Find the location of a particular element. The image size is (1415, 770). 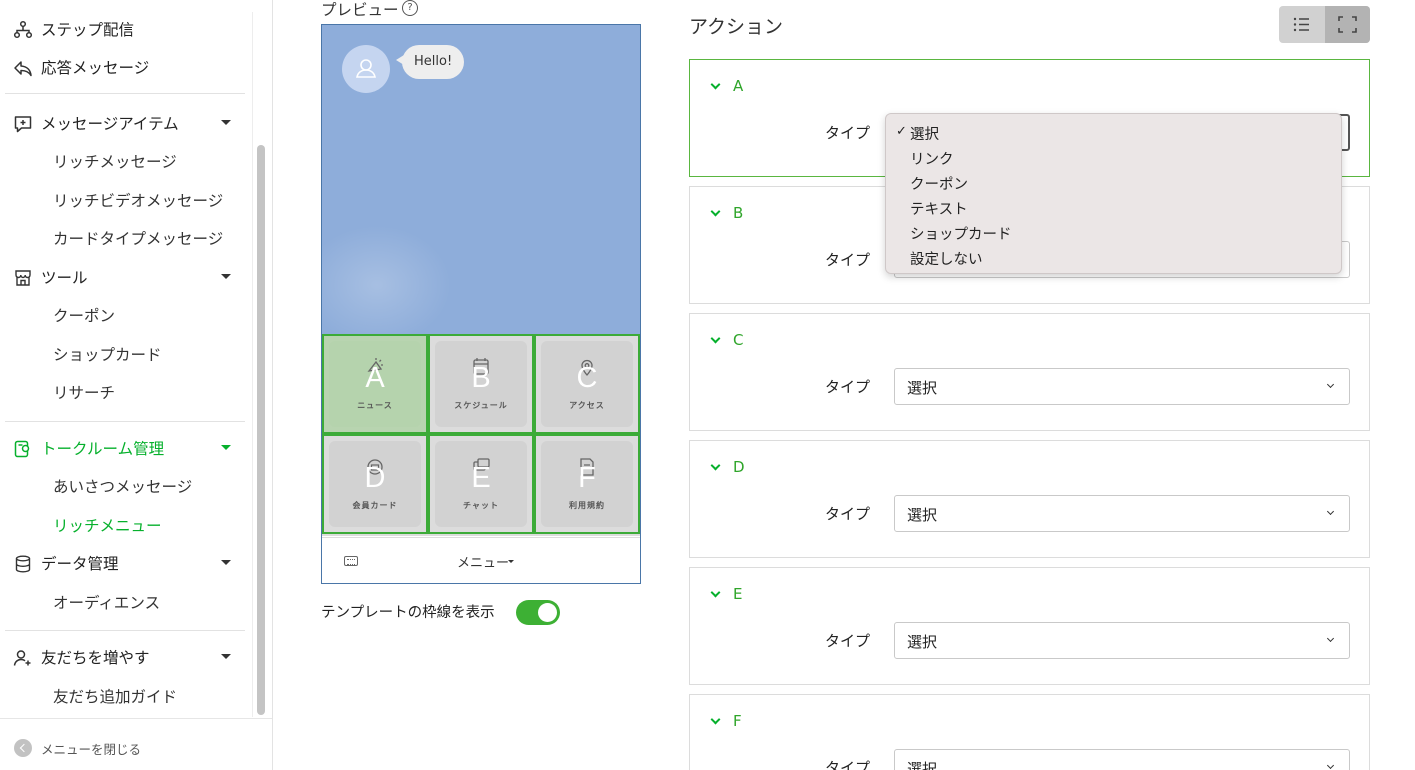

sidebar-item-add-friends: 友だちを増やす is located at coordinates (126, 657).